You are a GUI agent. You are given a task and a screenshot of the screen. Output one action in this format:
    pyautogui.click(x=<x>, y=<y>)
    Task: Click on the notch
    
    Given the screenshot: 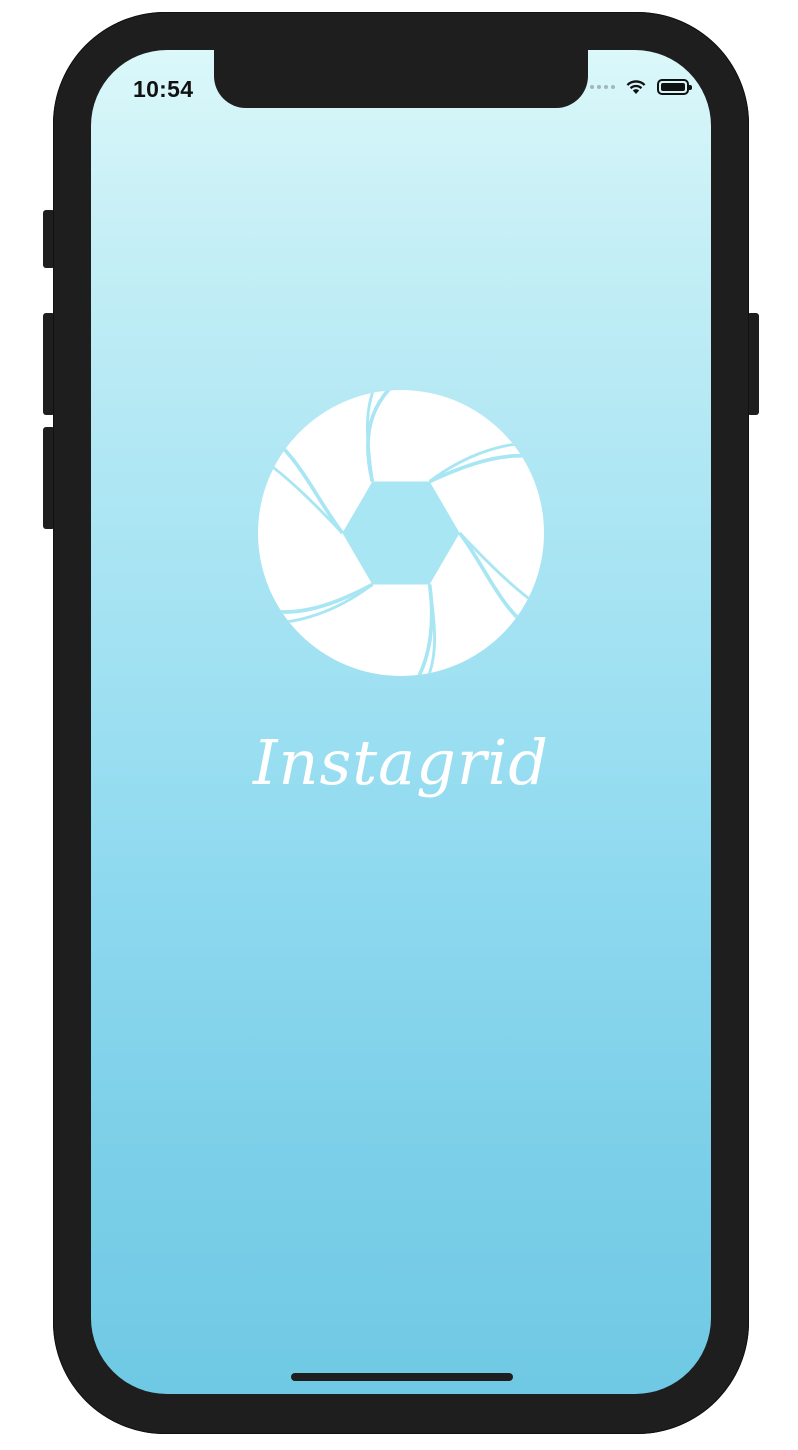 What is the action you would take?
    pyautogui.click(x=401, y=79)
    